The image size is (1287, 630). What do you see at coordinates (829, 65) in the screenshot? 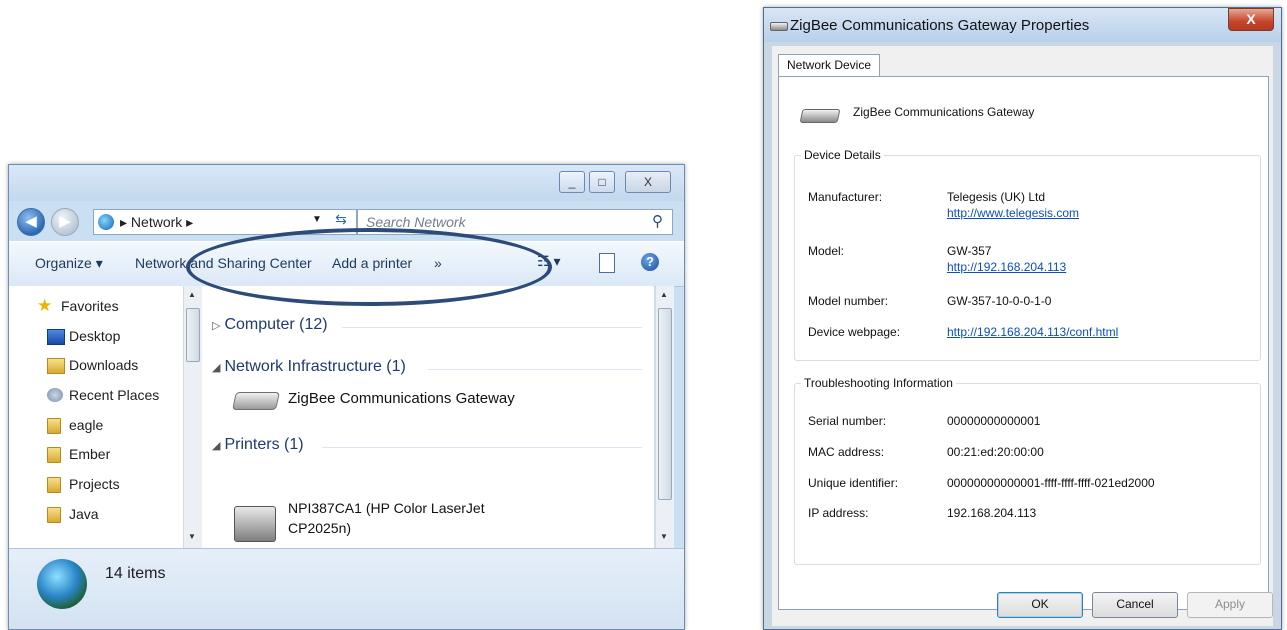
I see `tab-network-device: Network Device` at bounding box center [829, 65].